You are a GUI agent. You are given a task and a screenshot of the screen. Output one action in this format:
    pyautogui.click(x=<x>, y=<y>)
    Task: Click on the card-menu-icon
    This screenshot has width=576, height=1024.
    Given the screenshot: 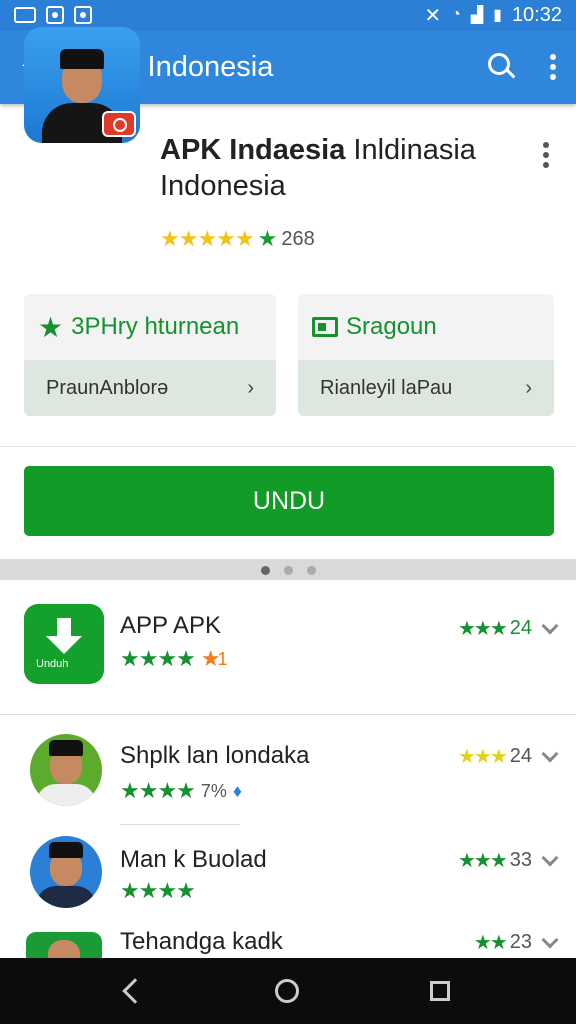 What is the action you would take?
    pyautogui.click(x=546, y=155)
    